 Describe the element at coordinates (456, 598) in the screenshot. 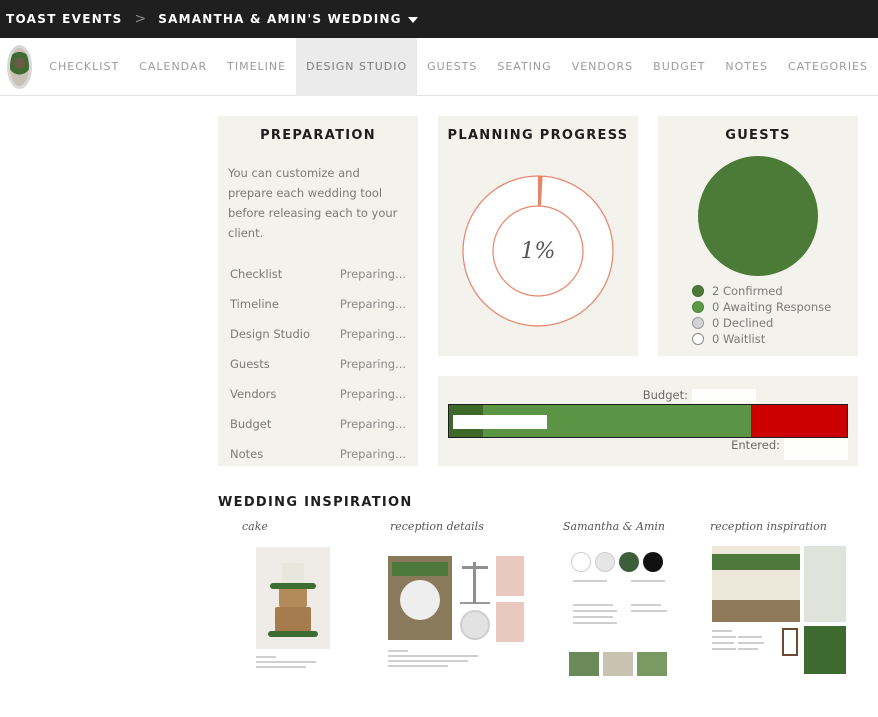

I see `inspiration-board-reception-details: reception details` at that location.